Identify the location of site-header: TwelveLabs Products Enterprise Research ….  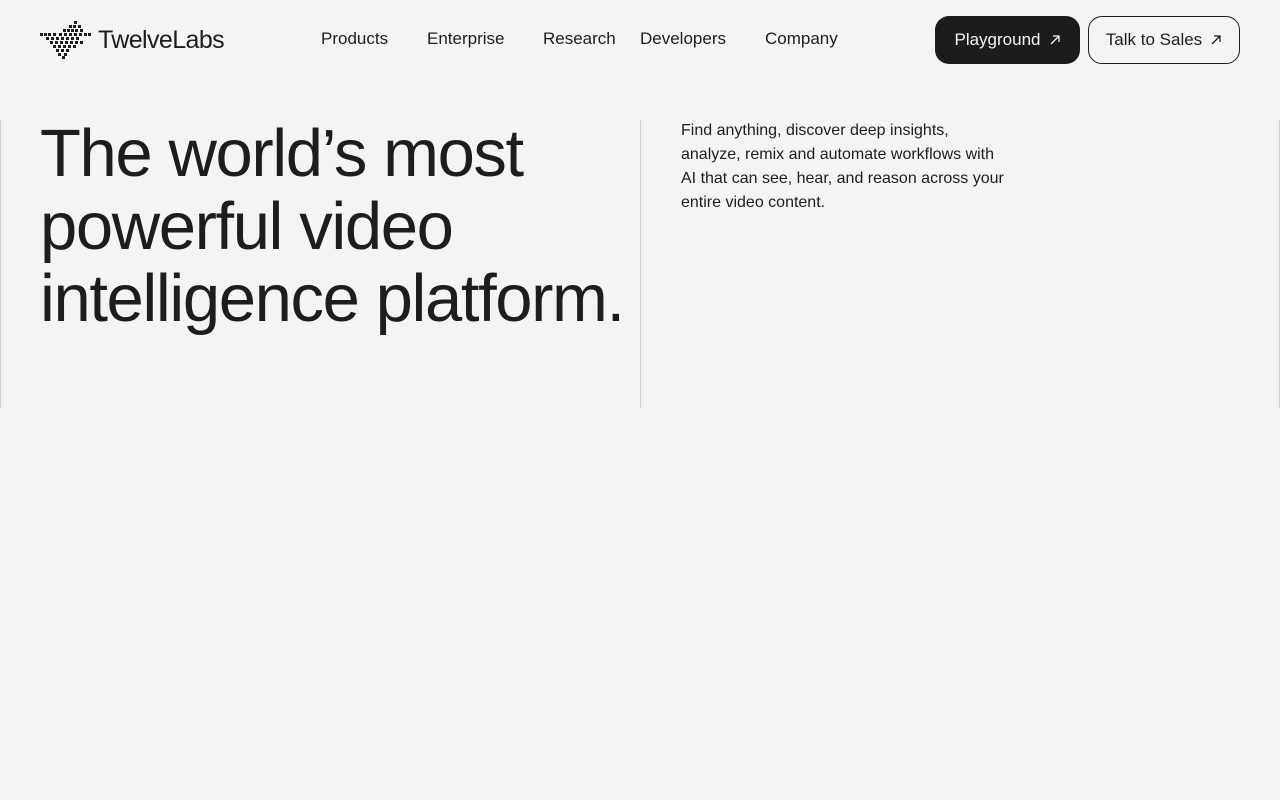
(640, 40).